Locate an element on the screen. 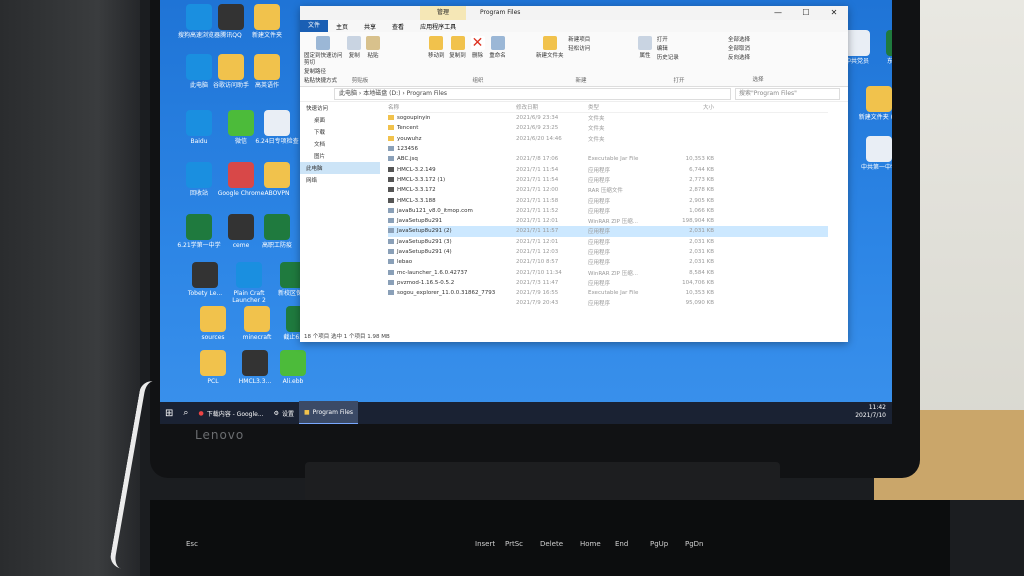  laptop-hinge is located at coordinates (542, 482).